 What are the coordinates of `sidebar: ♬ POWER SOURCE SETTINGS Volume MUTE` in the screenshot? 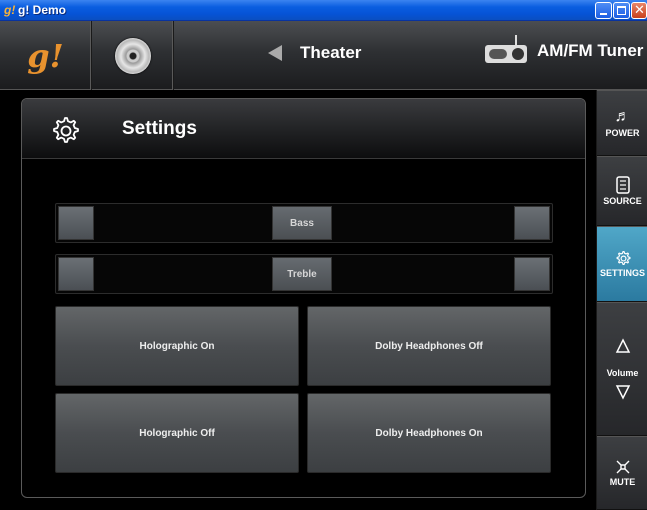 It's located at (621, 300).